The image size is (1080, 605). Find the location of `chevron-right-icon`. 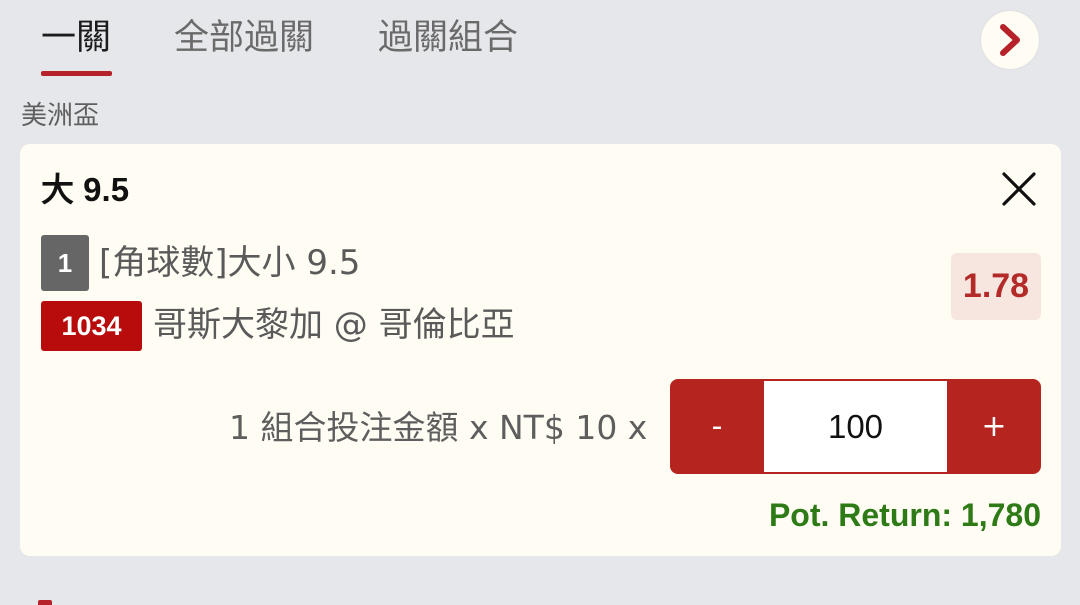

chevron-right-icon is located at coordinates (1010, 40).